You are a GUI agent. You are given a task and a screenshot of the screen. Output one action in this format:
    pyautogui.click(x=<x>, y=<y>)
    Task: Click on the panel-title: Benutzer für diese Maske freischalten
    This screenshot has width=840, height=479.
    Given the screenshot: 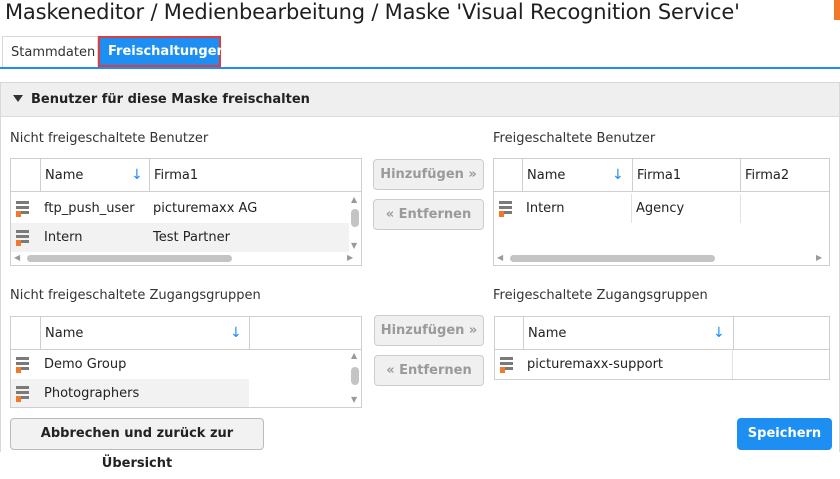 What is the action you would take?
    pyautogui.click(x=170, y=99)
    